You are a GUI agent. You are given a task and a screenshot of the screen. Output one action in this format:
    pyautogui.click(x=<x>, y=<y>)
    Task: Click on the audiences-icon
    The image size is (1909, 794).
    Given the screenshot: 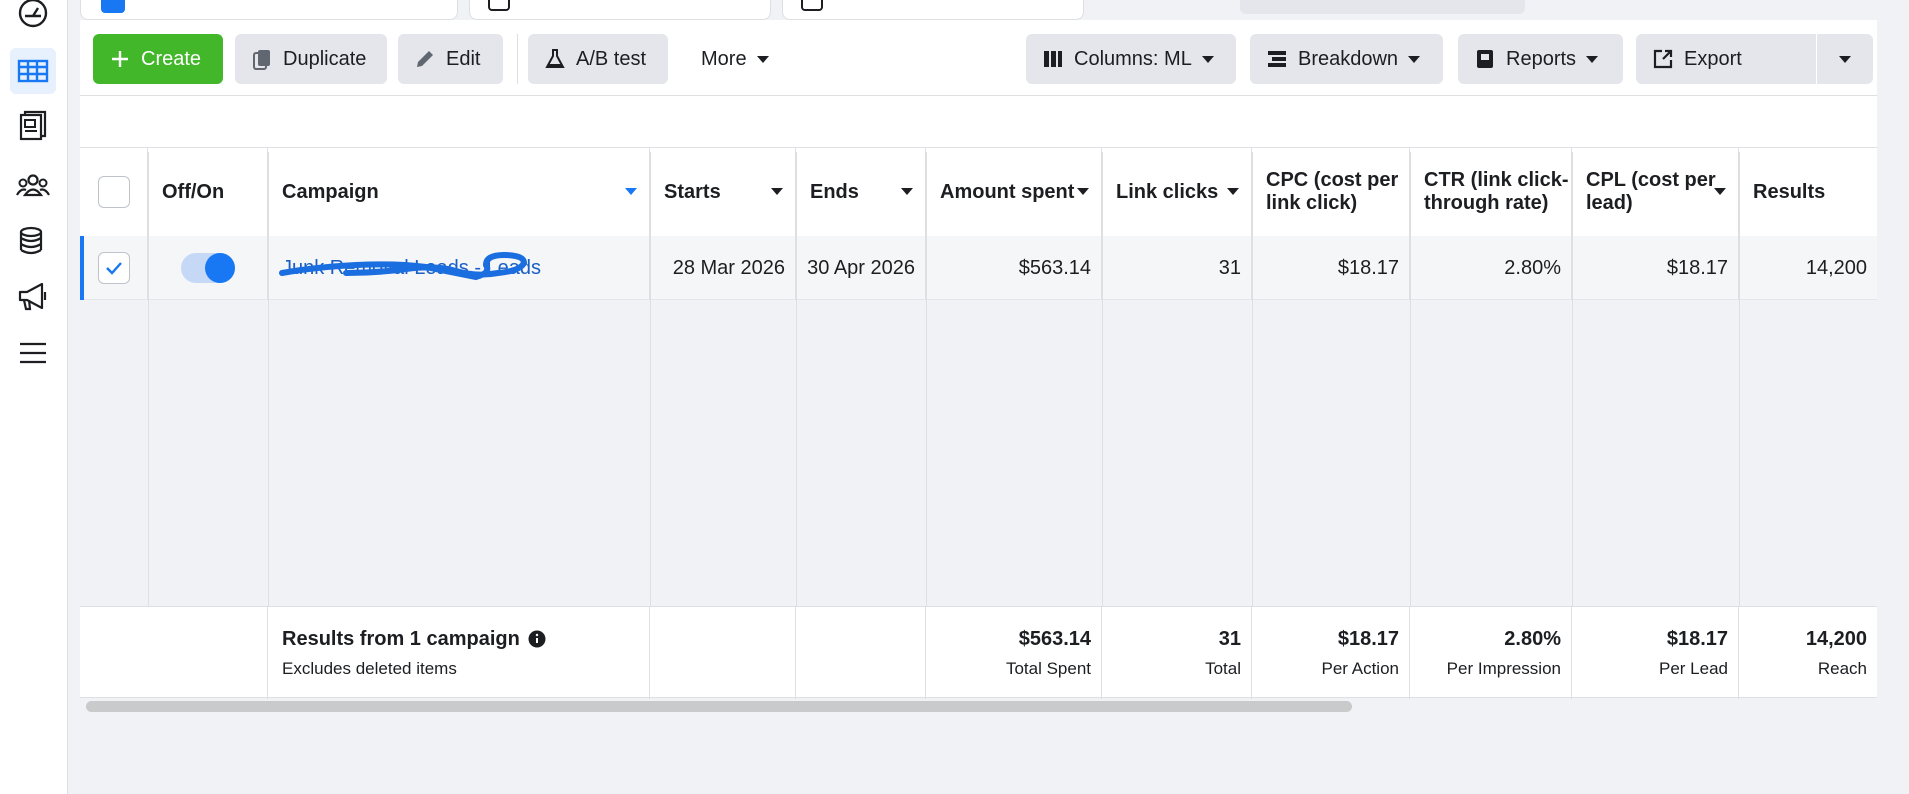 What is the action you would take?
    pyautogui.click(x=33, y=185)
    